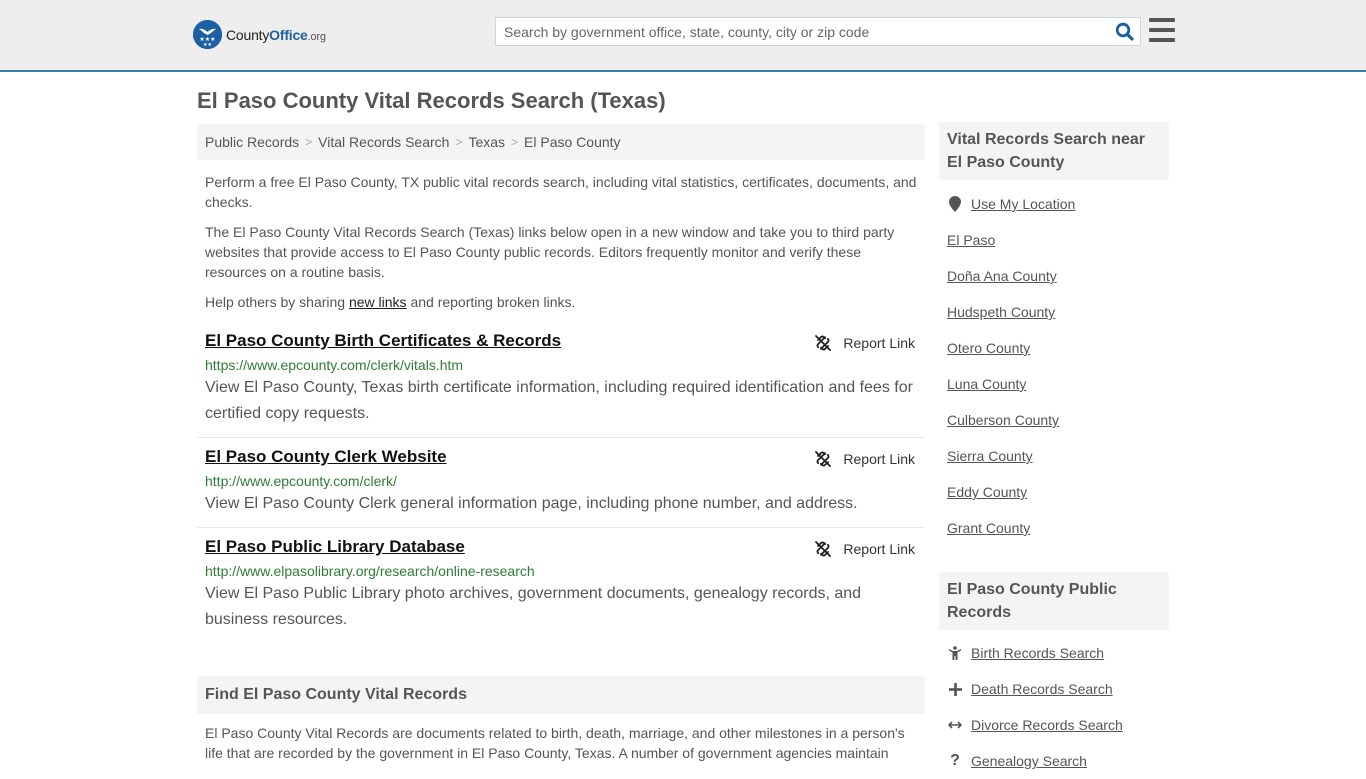 The height and width of the screenshot is (779, 1366). I want to click on find-vital-records-heading: Find El Paso County Vital Records, so click(561, 695).